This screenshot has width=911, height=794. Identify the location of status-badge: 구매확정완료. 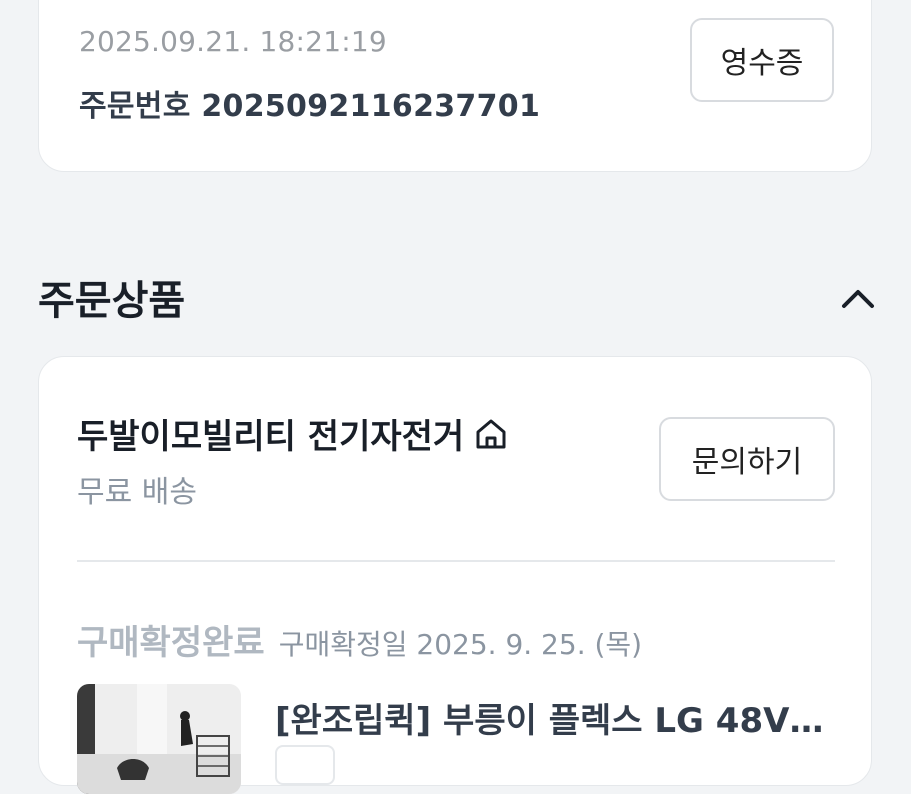
(171, 643).